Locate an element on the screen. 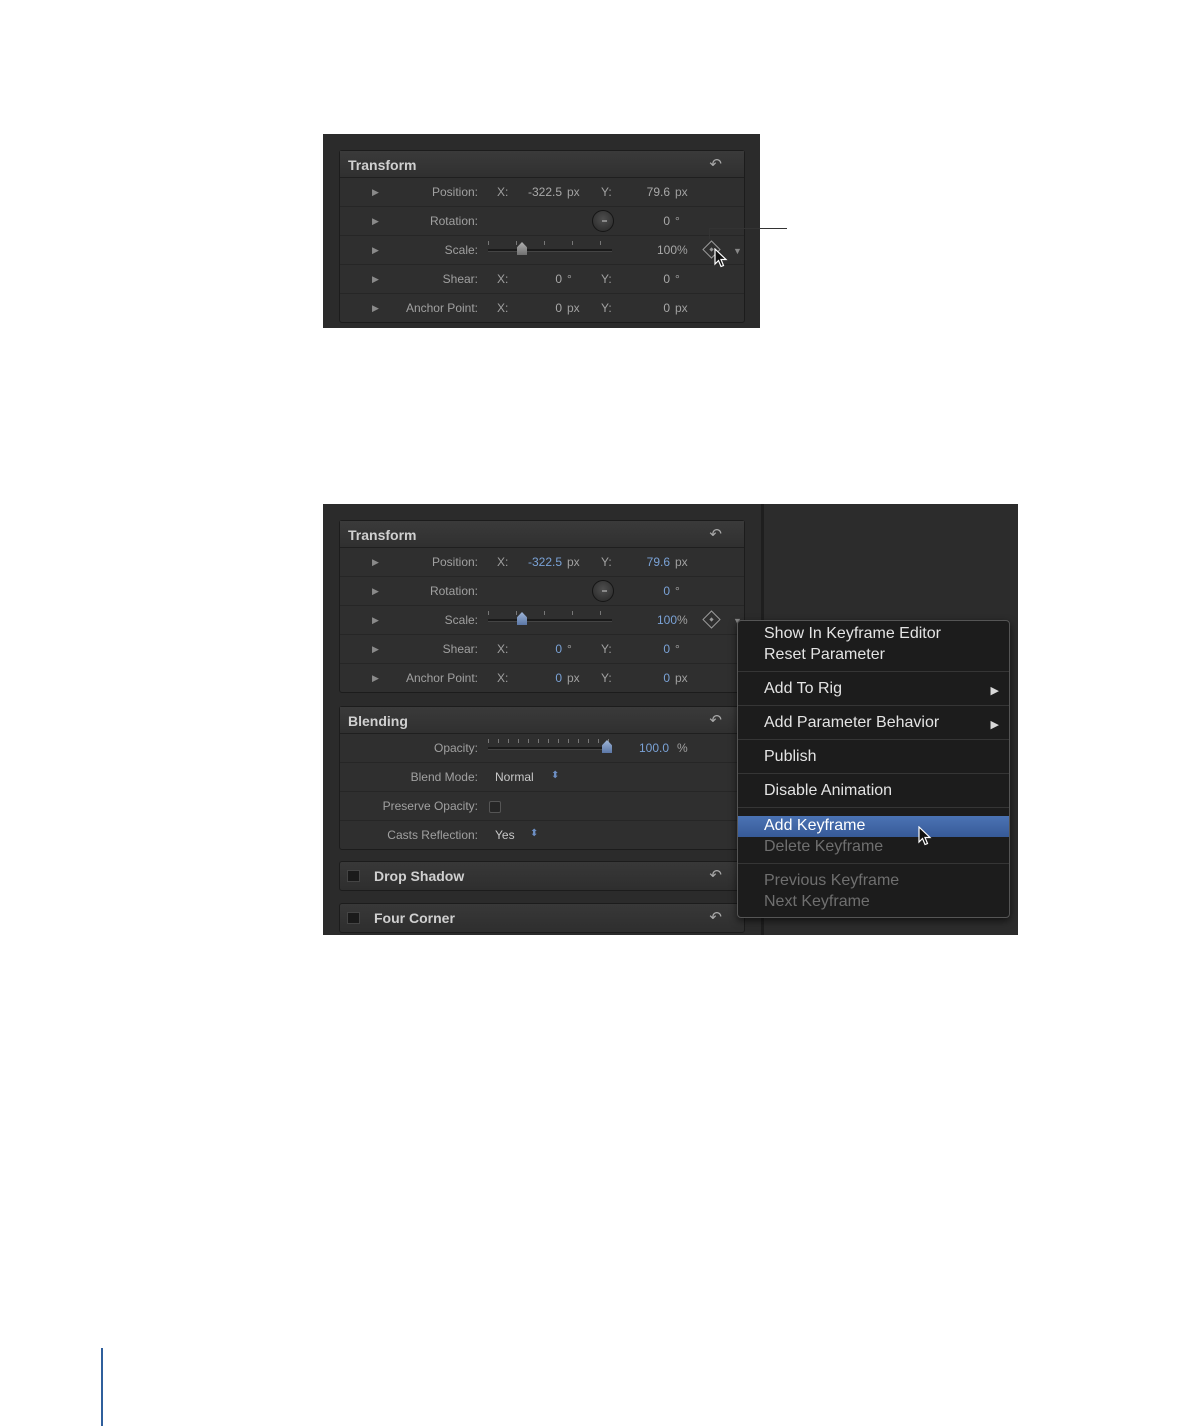 The height and width of the screenshot is (1426, 1188). animation-menu-icon: ▼ is located at coordinates (737, 251).